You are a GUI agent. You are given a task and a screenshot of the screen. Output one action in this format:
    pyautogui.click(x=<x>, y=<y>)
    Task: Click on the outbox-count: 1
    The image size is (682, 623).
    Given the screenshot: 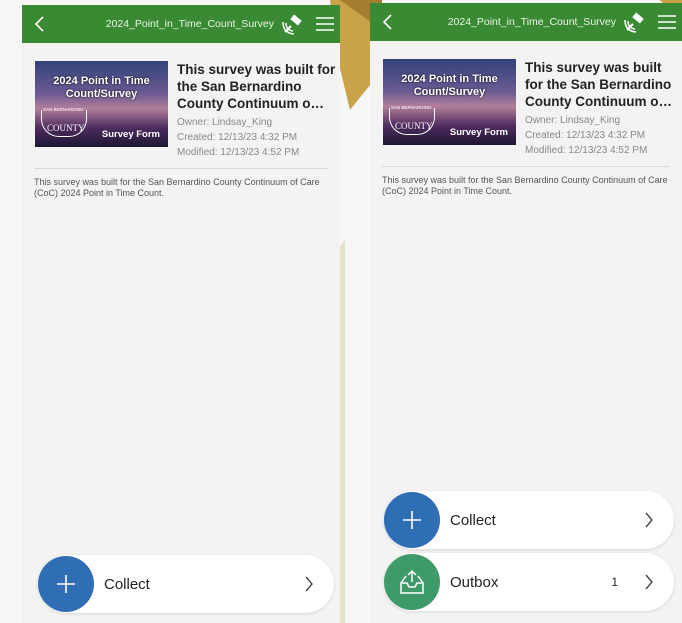 What is the action you would take?
    pyautogui.click(x=614, y=582)
    